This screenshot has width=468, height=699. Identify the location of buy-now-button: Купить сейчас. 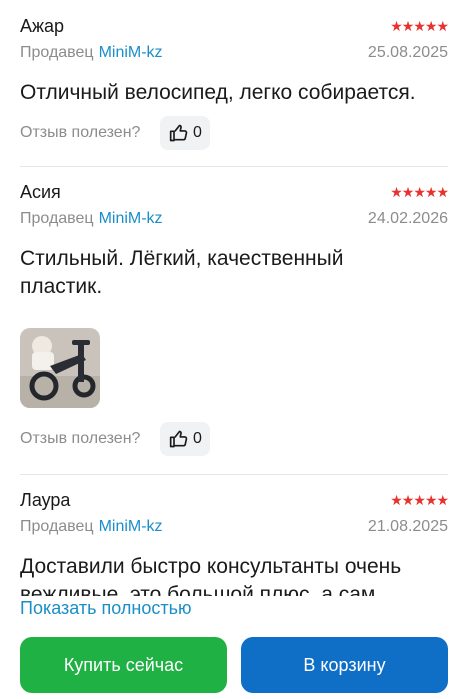
(123, 665).